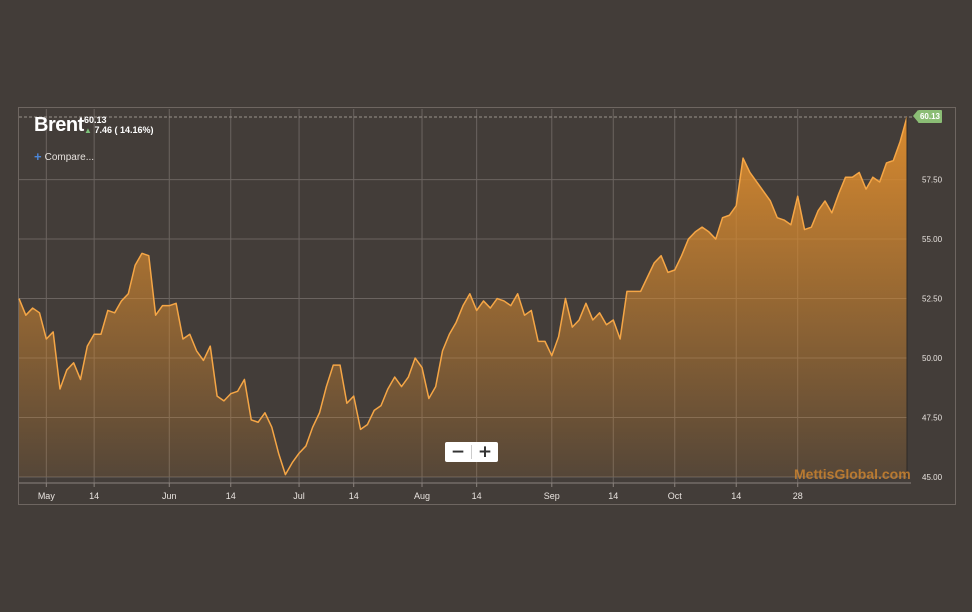  What do you see at coordinates (422, 496) in the screenshot?
I see `x-tick-label: Aug` at bounding box center [422, 496].